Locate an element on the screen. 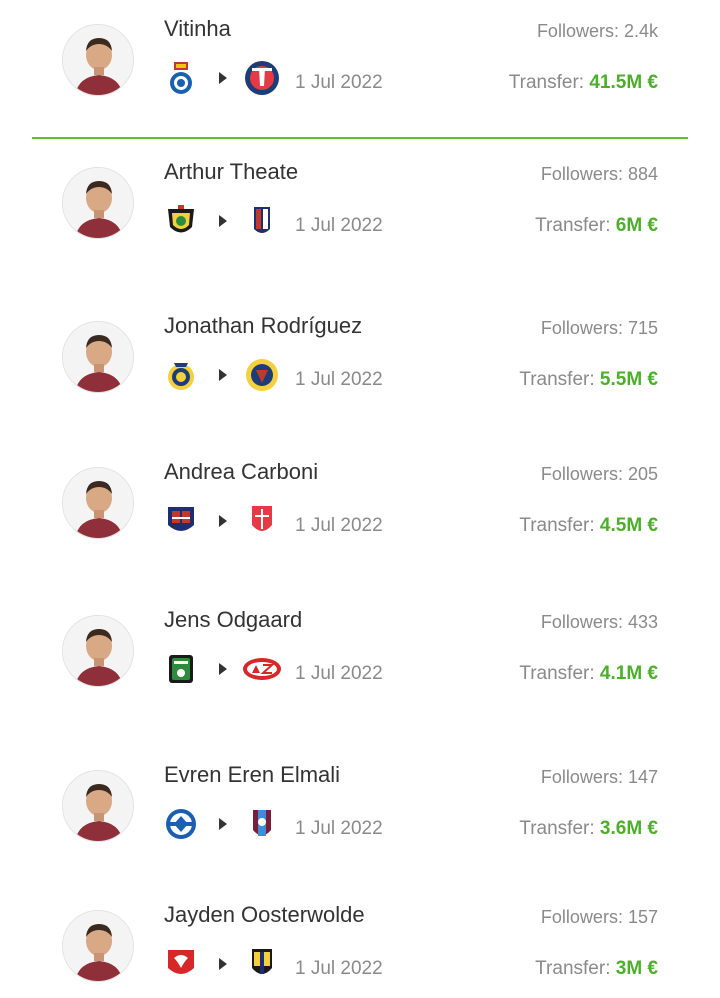 The image size is (720, 998). followers-count: Followers: 205 is located at coordinates (599, 474).